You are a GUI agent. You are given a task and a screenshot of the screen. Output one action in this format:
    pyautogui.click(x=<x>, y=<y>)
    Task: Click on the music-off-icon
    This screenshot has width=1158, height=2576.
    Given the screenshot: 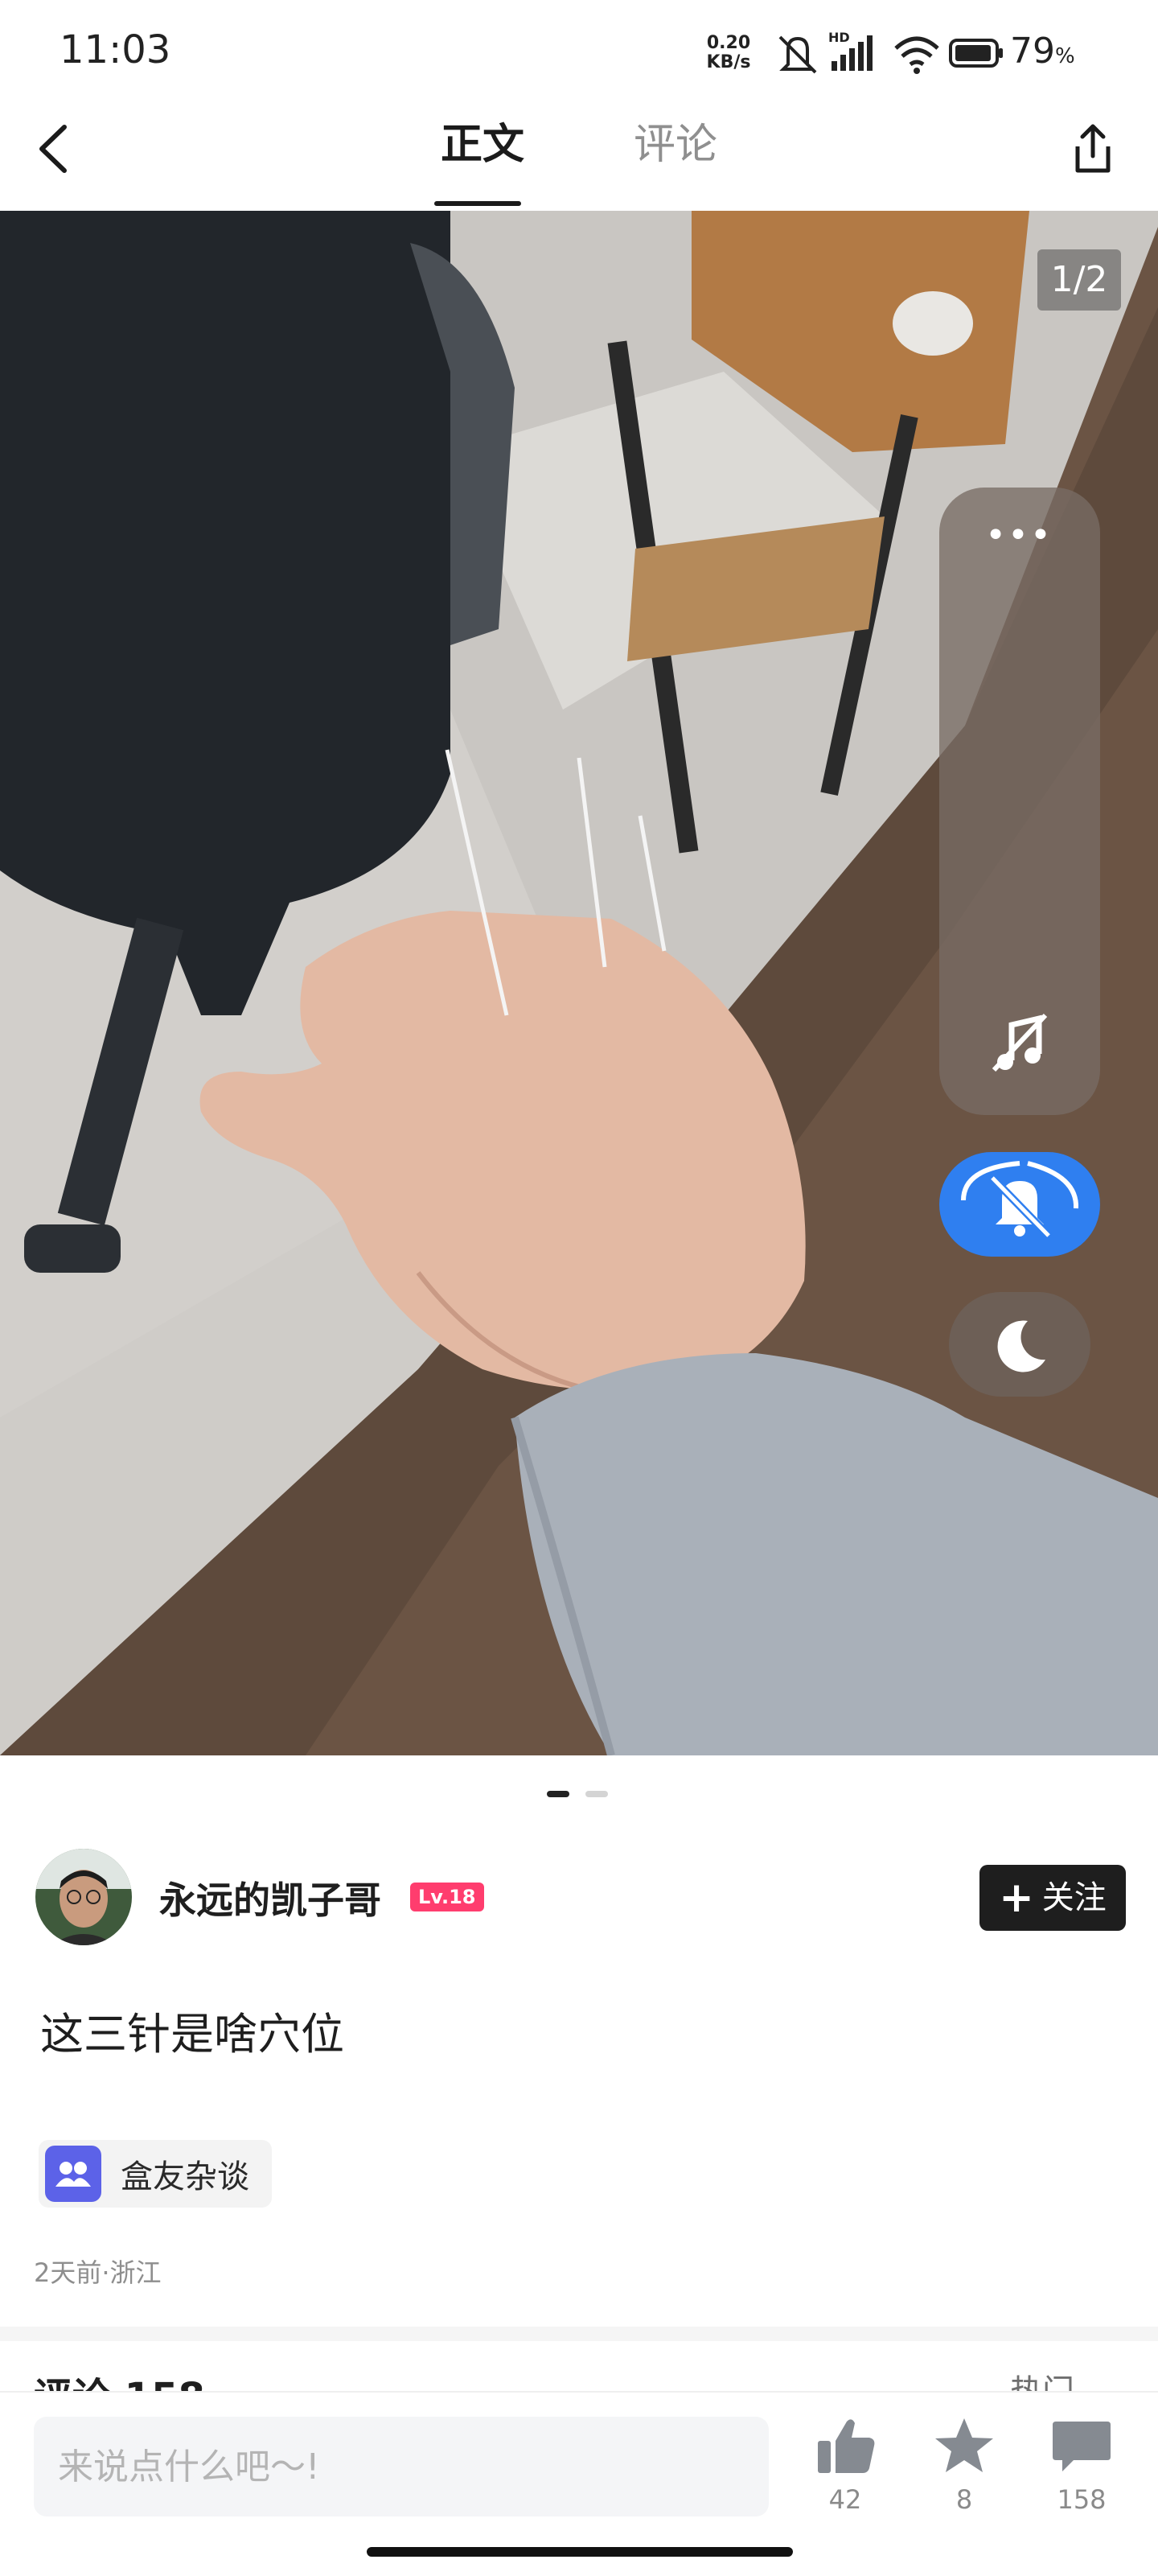 What is the action you would take?
    pyautogui.click(x=1020, y=1042)
    